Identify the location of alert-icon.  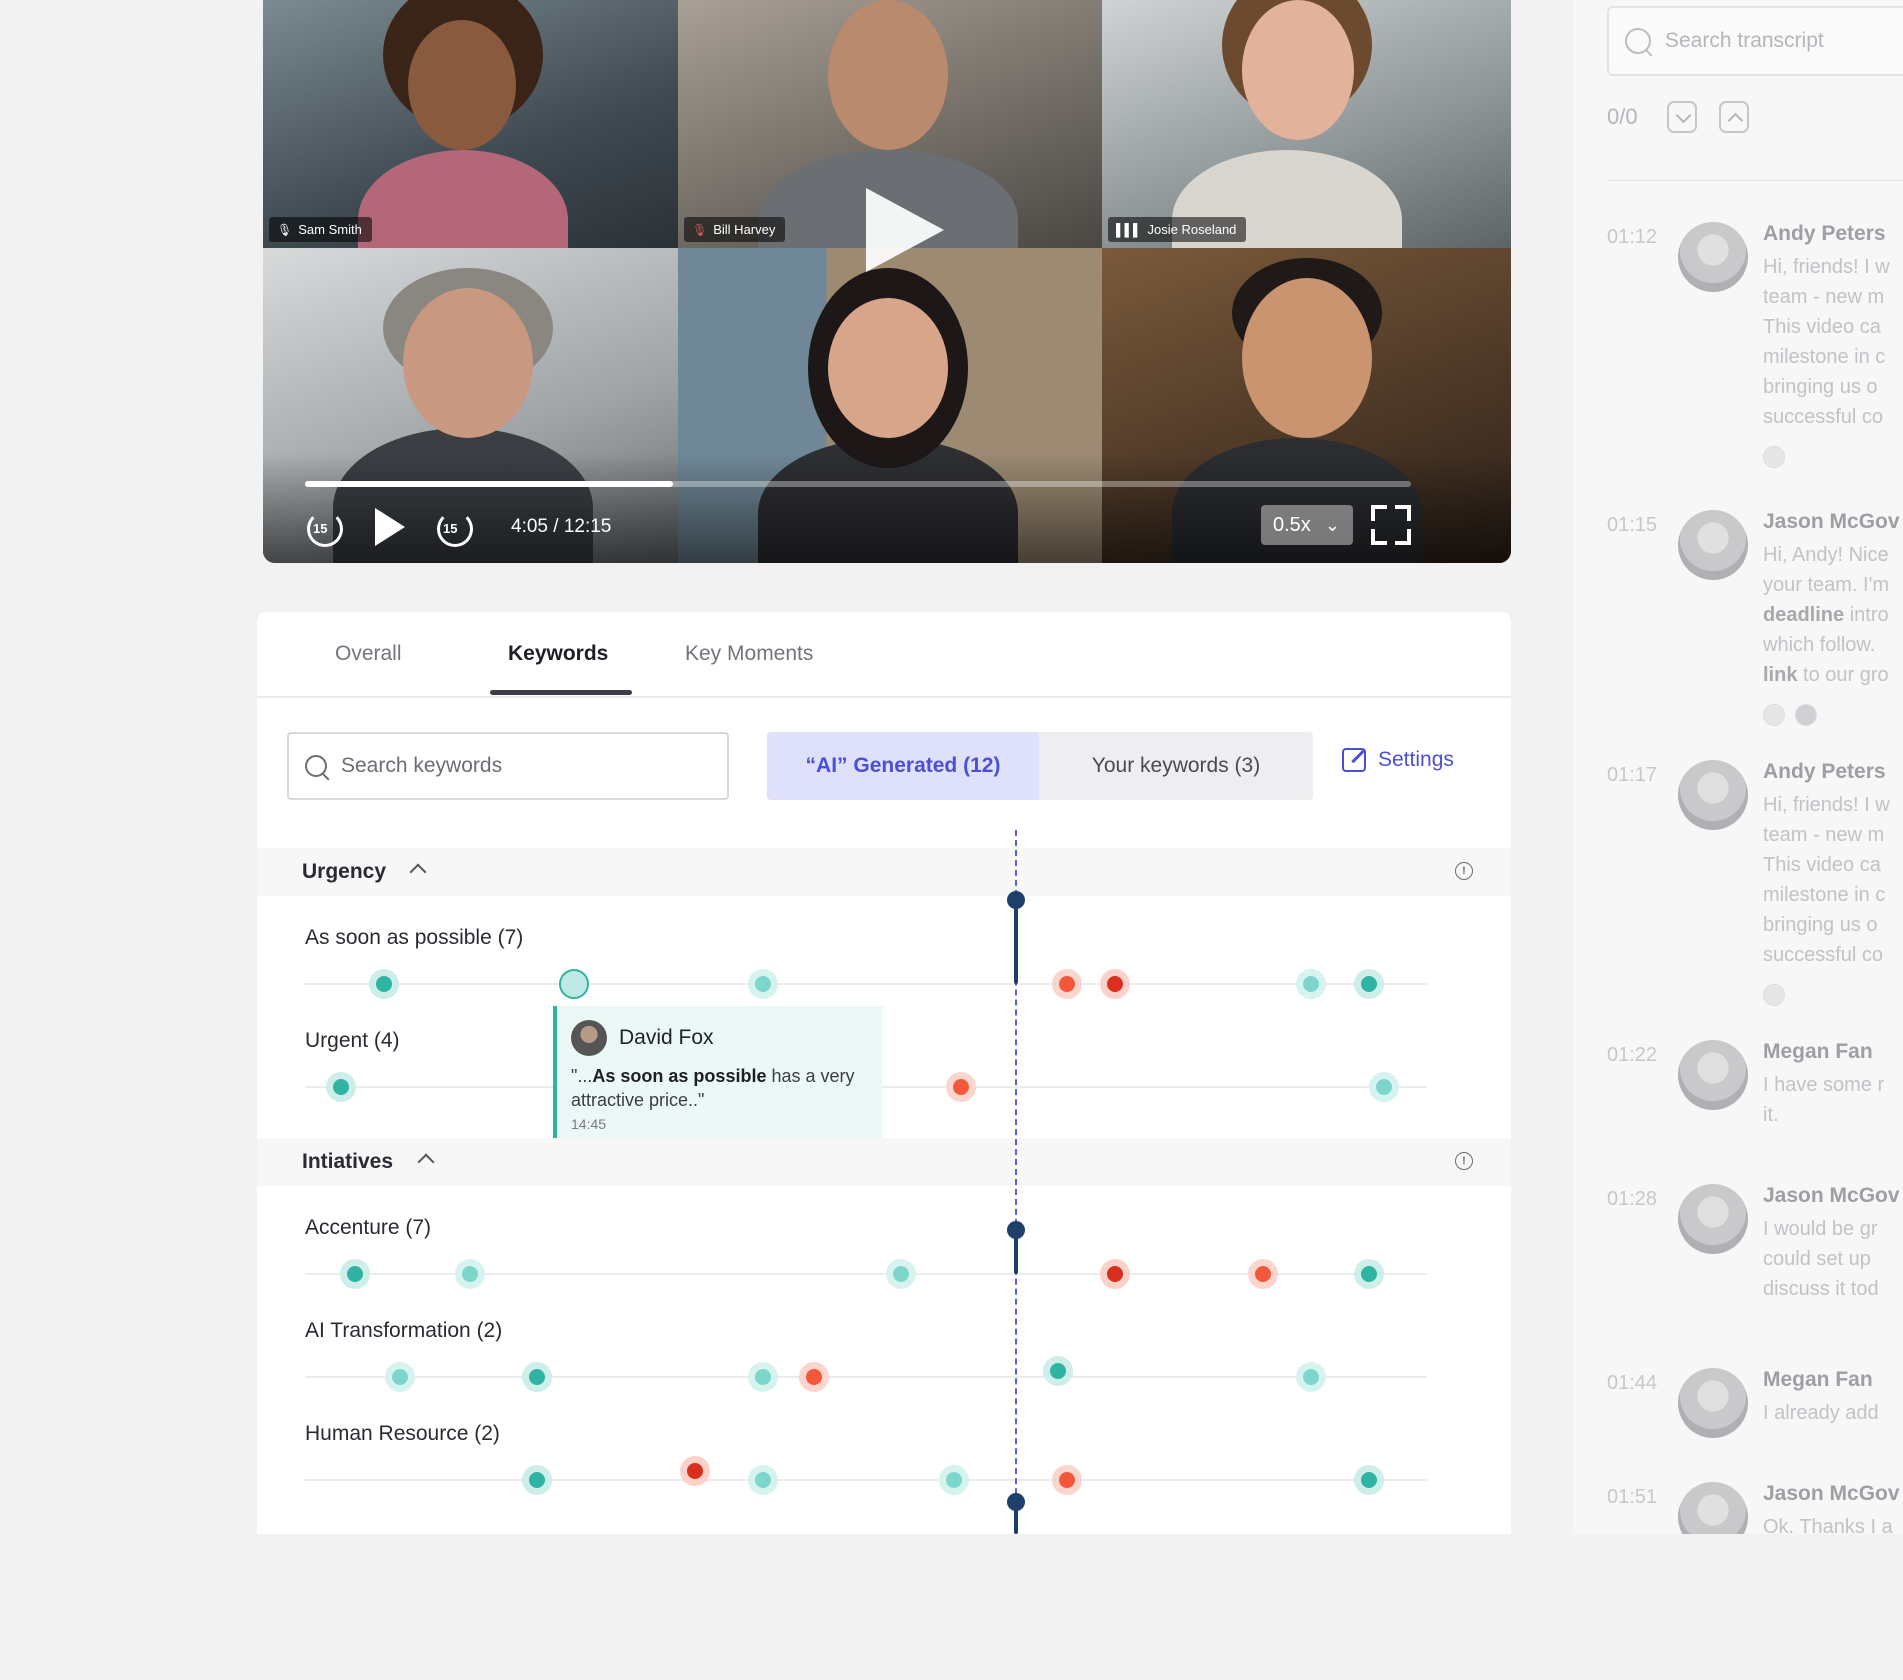
(1806, 715).